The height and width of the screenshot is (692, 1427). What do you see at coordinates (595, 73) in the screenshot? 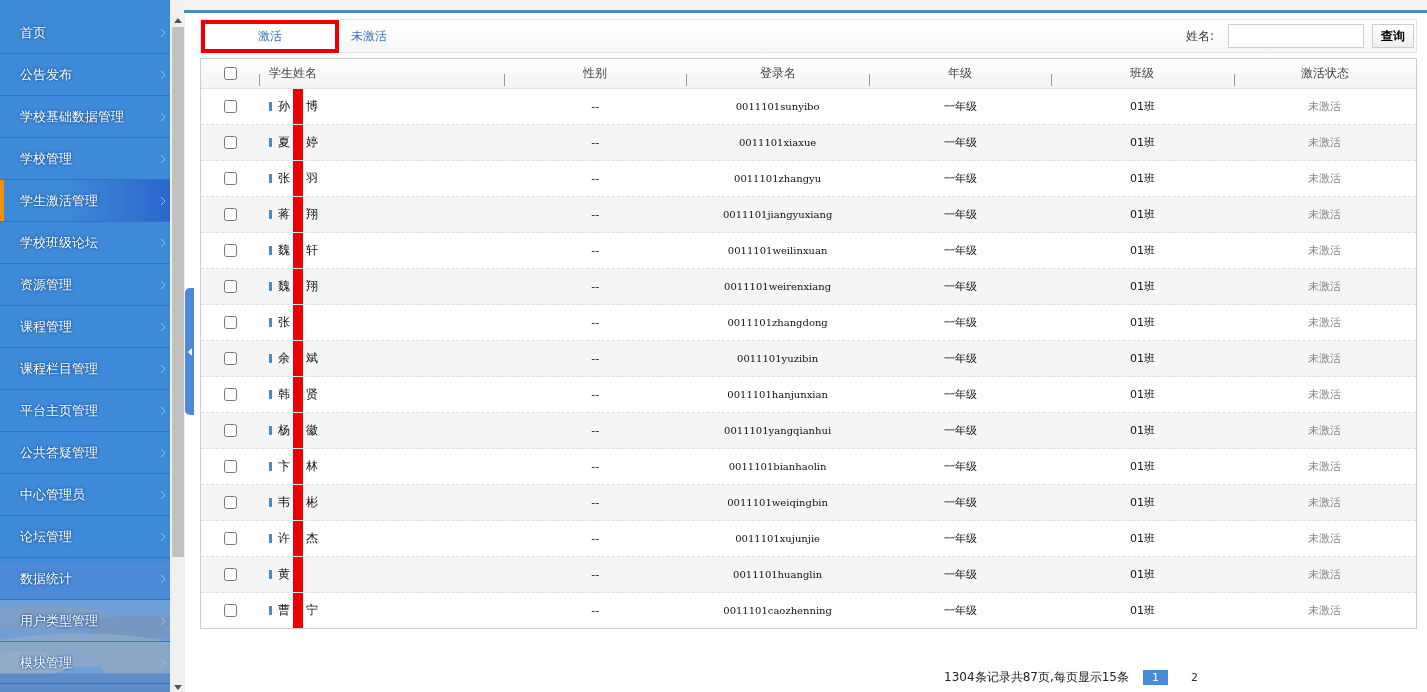
I see `column-header: 性别` at bounding box center [595, 73].